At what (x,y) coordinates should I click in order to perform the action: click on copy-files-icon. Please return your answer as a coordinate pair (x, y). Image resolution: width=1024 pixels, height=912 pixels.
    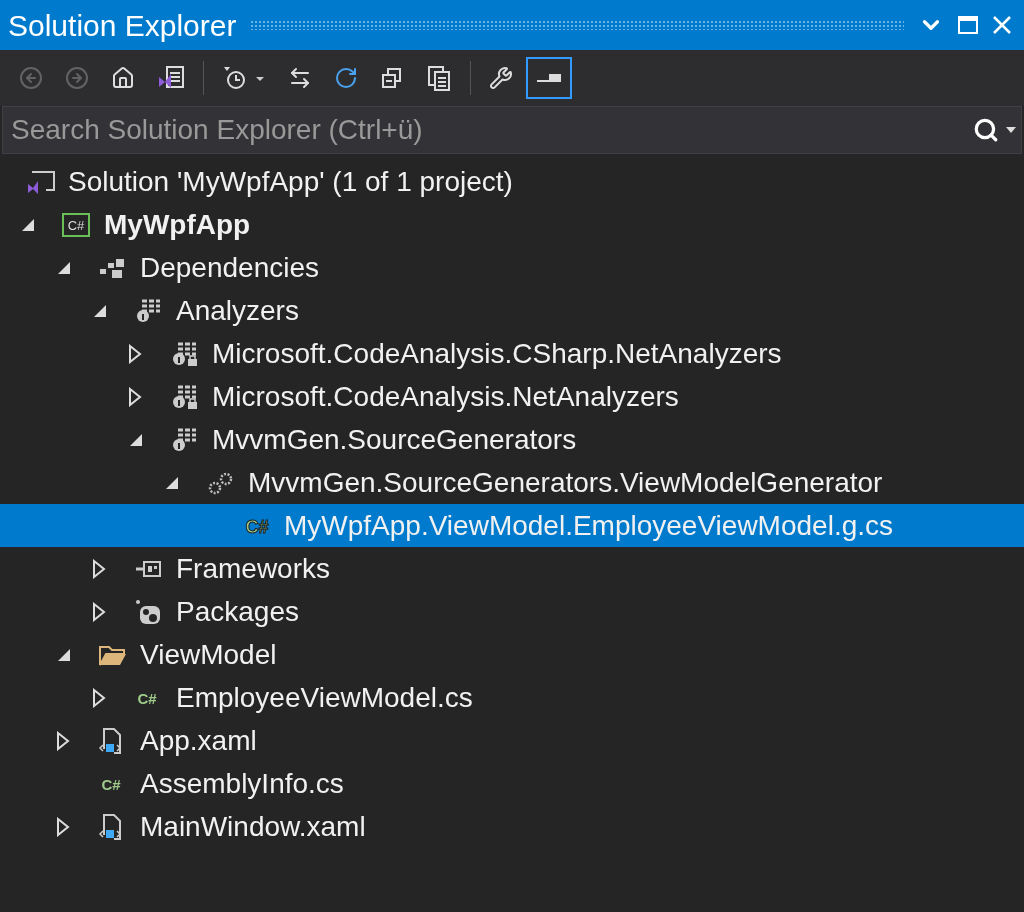
    Looking at the image, I should click on (439, 78).